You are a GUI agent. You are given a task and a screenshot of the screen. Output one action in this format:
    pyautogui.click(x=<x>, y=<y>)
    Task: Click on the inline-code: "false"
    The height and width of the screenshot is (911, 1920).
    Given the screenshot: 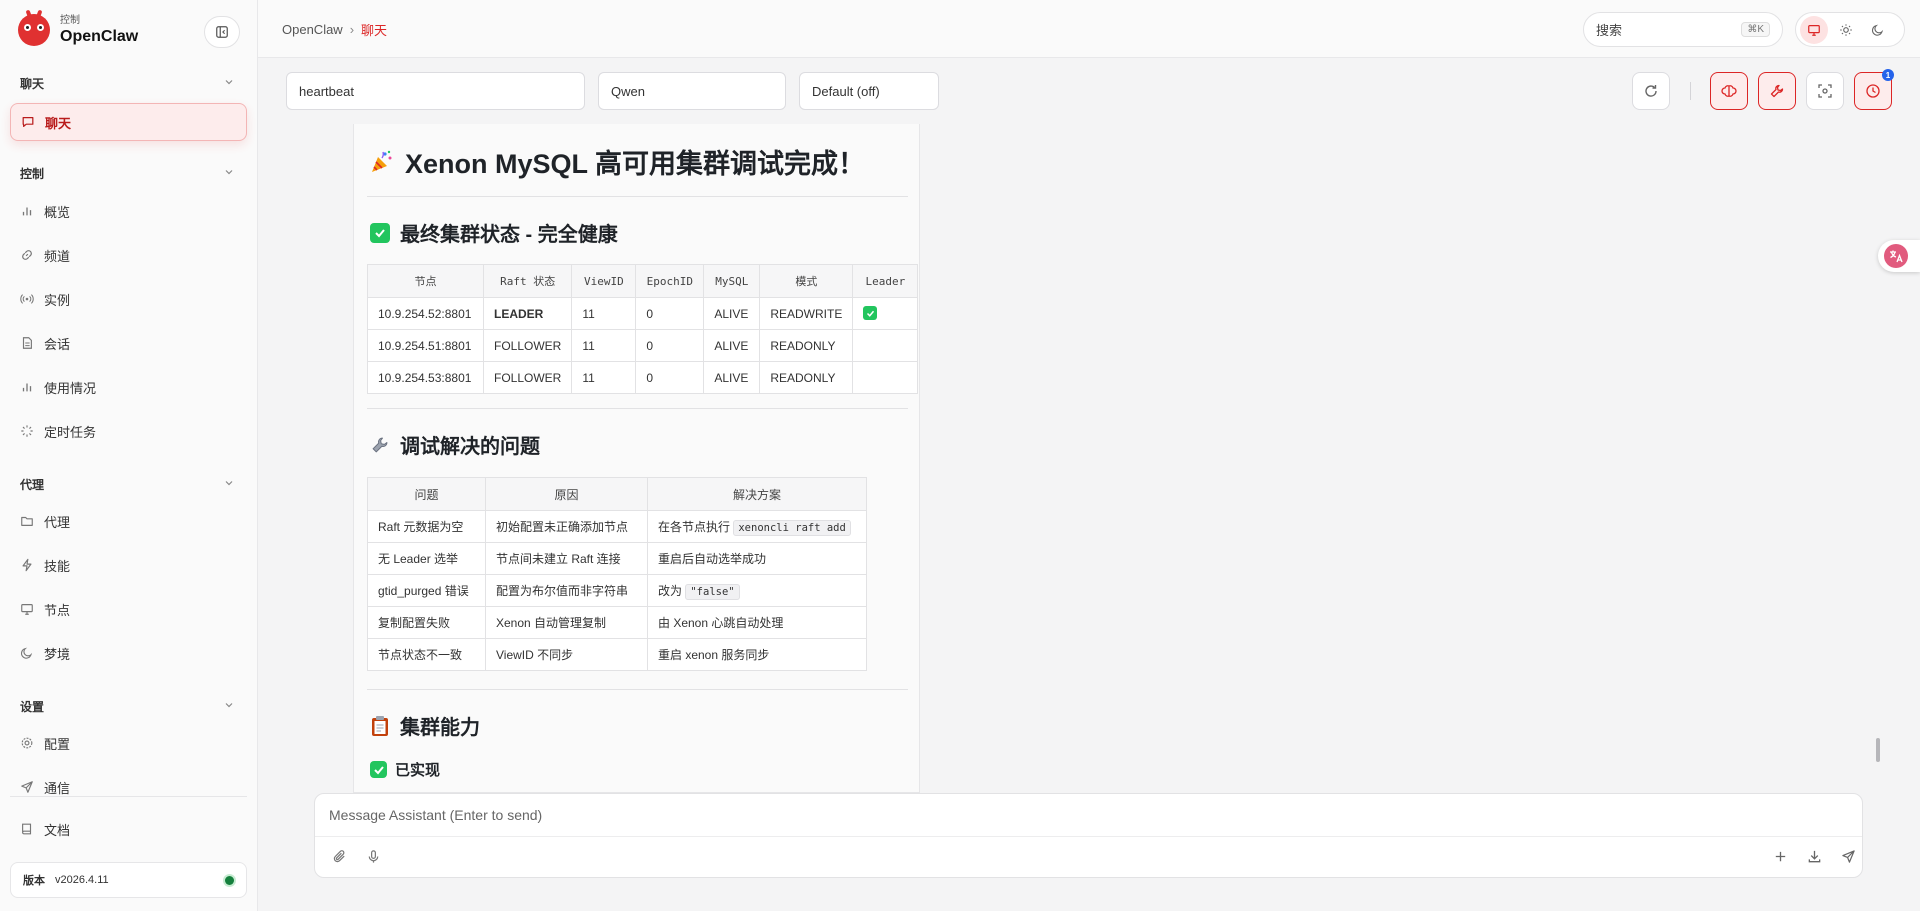 What is the action you would take?
    pyautogui.click(x=712, y=592)
    